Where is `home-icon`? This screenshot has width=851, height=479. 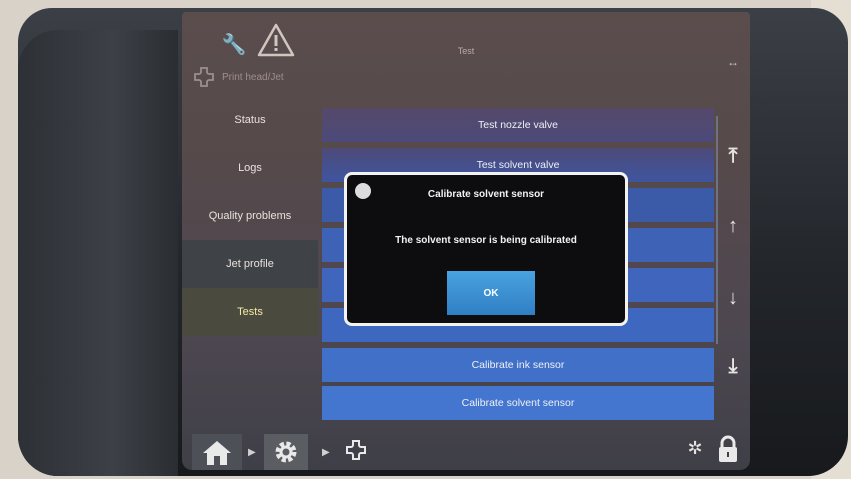
home-icon is located at coordinates (217, 452).